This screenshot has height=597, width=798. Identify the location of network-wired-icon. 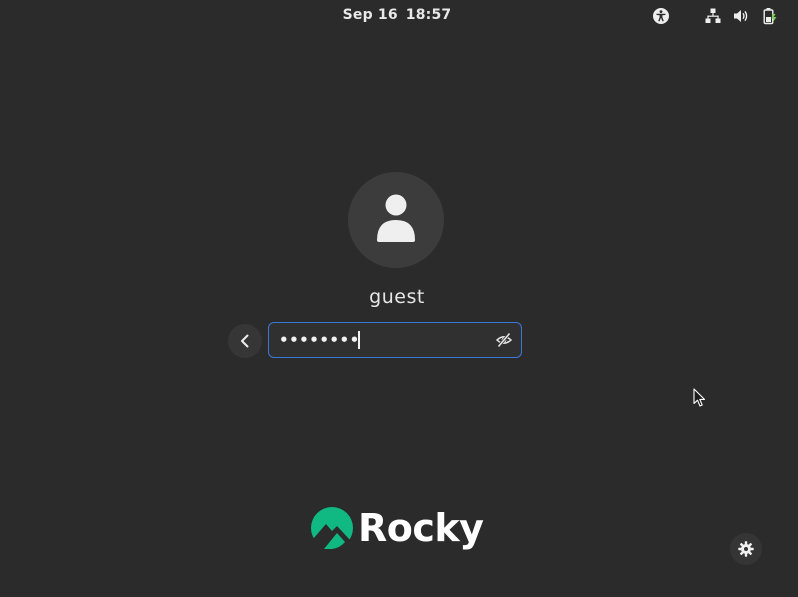
(713, 15).